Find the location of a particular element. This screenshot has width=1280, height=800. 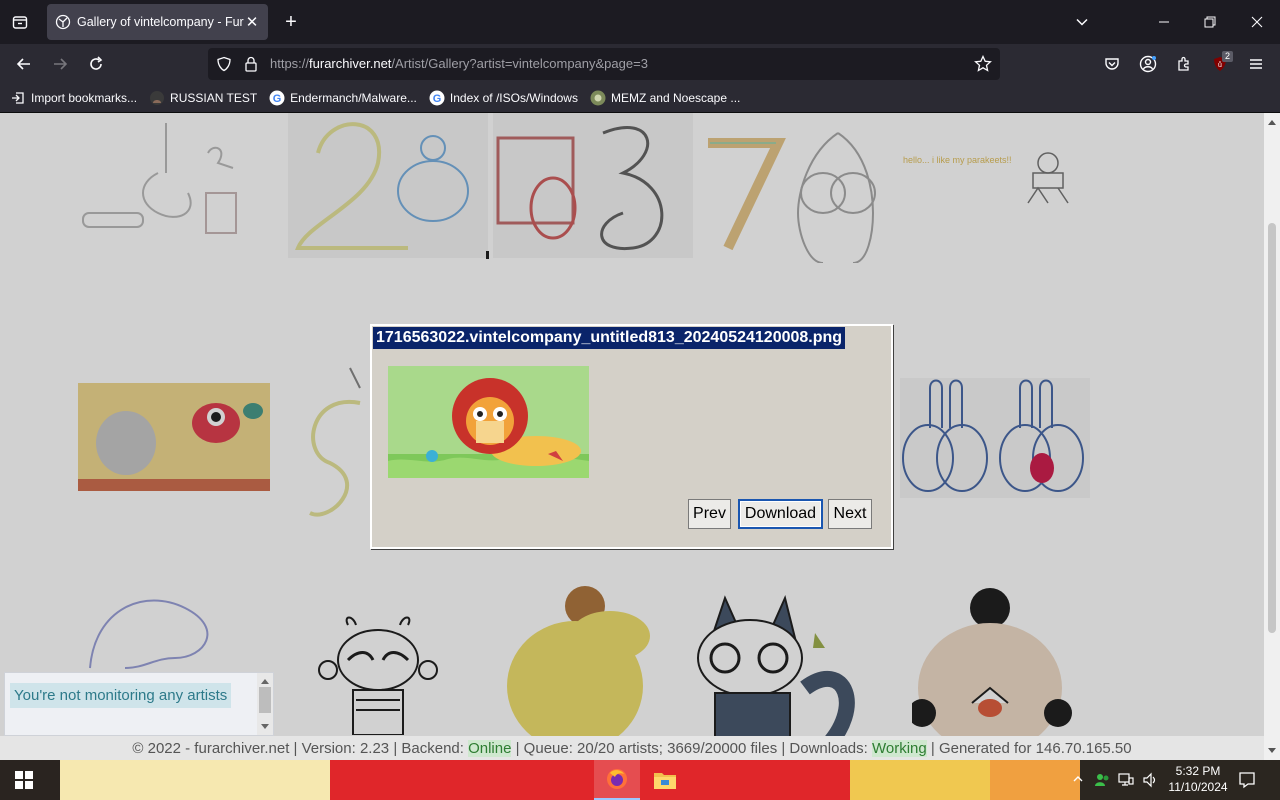

tab-strip: Gallery of vintelcompany - Fura ✕ + is located at coordinates (640, 22).